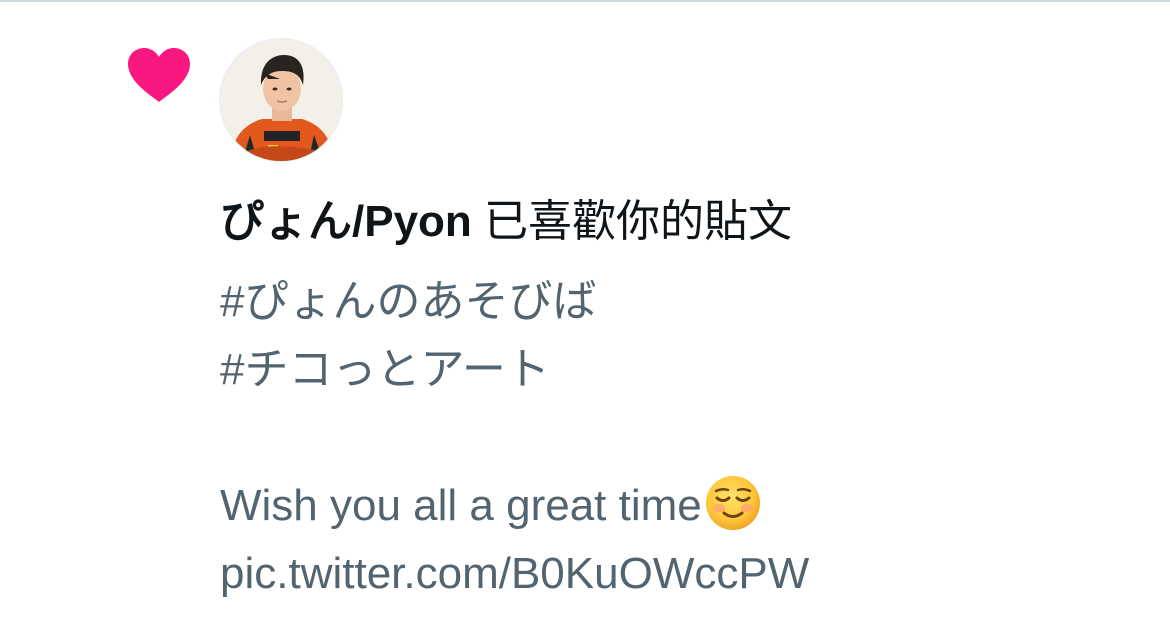 The image size is (1170, 625). I want to click on action-text: 已喜歡你的貼文, so click(632, 221).